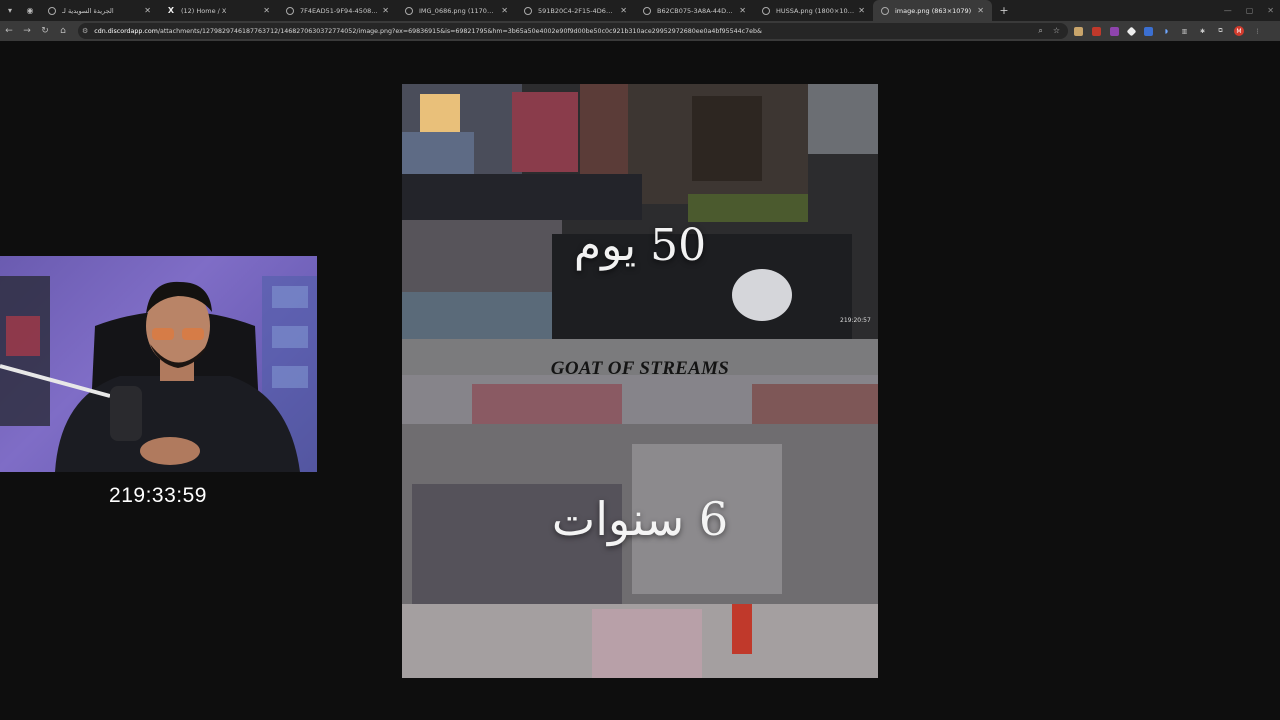 This screenshot has height=720, width=1280. What do you see at coordinates (158, 495) in the screenshot?
I see `stream-timer: 219:33:59` at bounding box center [158, 495].